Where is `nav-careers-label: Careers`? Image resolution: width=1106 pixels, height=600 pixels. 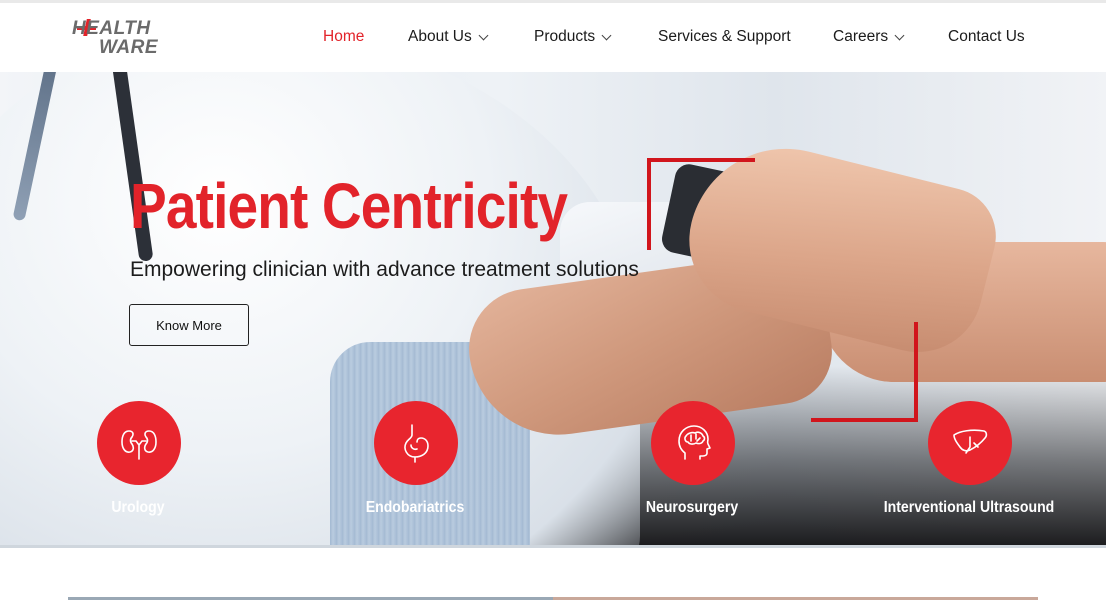
nav-careers-label: Careers is located at coordinates (861, 36).